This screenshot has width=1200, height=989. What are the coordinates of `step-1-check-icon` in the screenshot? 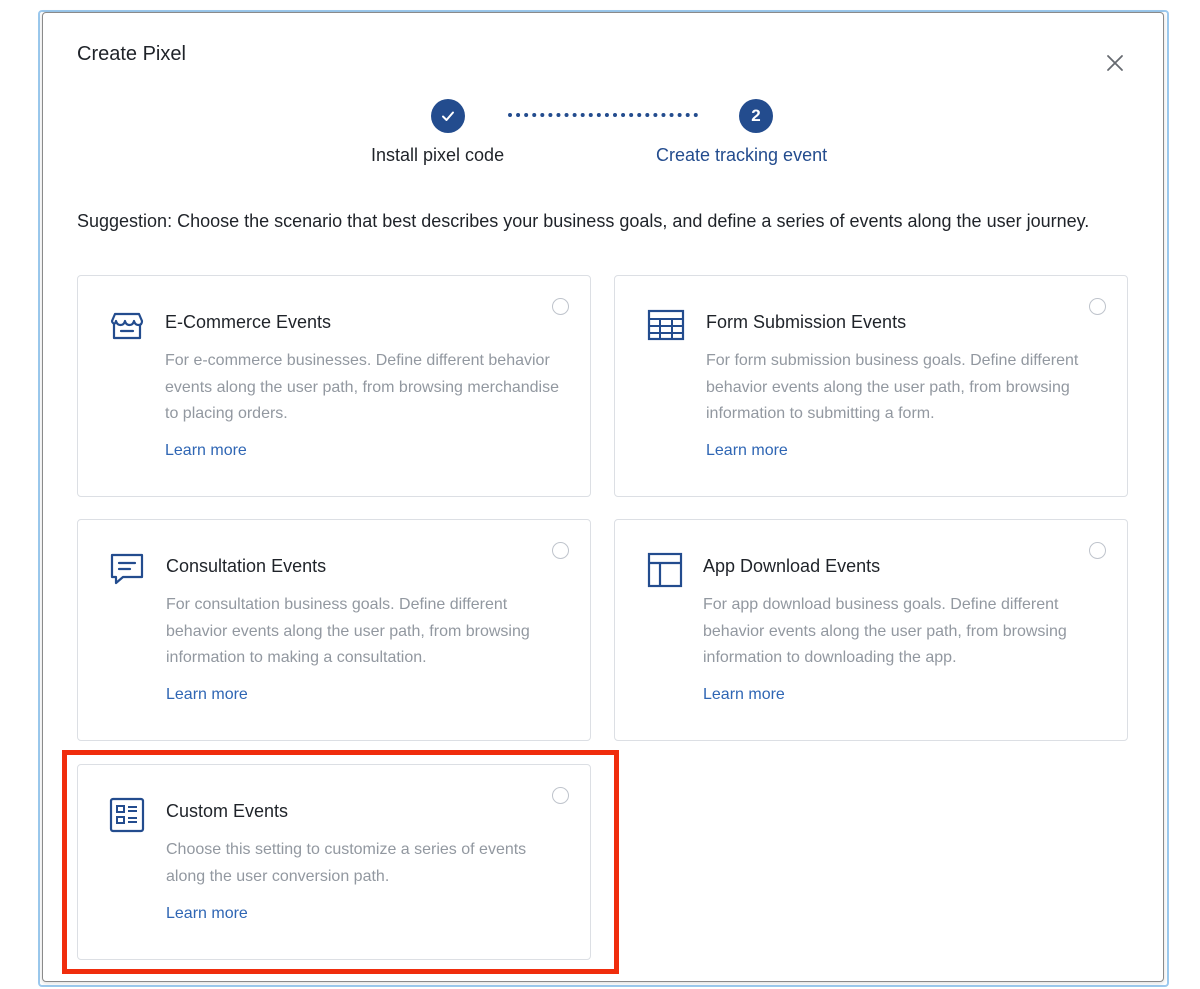 It's located at (448, 116).